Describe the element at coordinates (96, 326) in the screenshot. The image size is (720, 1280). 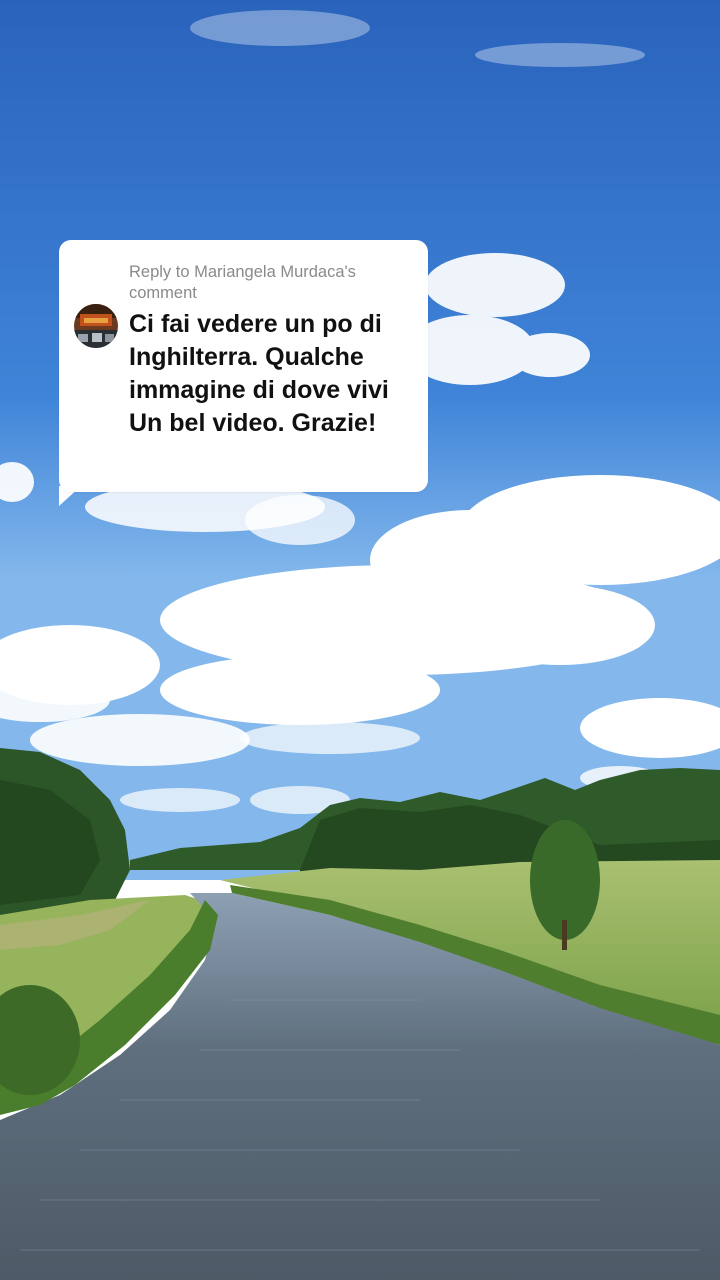
I see `user-avatar-icon` at that location.